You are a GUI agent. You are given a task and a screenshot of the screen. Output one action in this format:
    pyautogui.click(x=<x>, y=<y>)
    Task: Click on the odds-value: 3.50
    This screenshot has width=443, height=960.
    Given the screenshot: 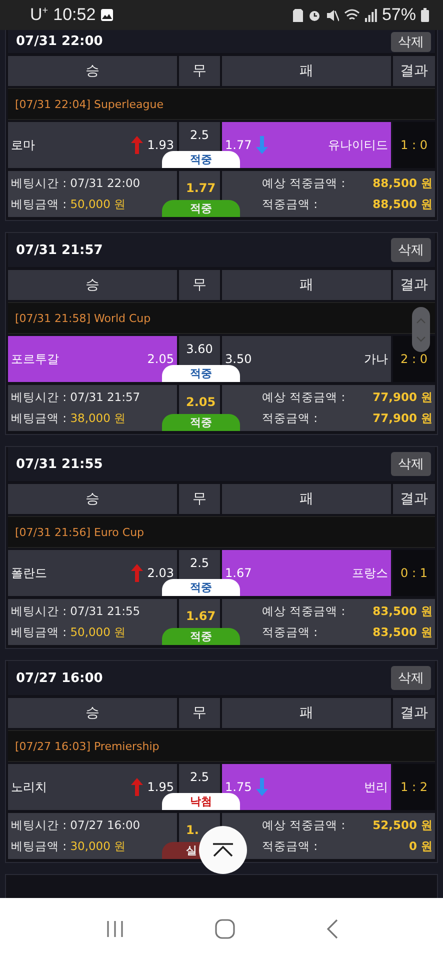 What is the action you would take?
    pyautogui.click(x=238, y=359)
    